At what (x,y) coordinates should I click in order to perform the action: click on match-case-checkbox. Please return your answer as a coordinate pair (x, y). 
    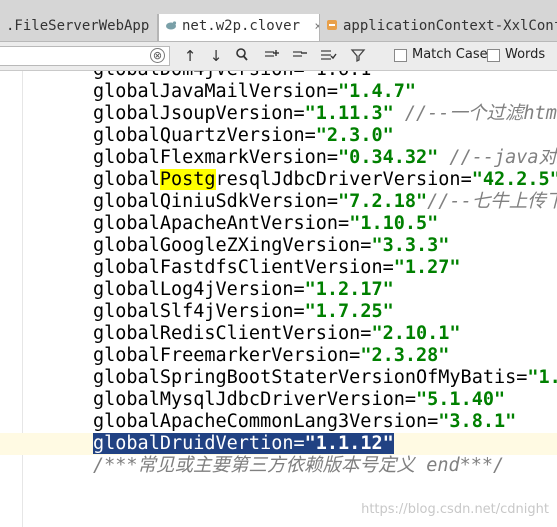
    Looking at the image, I should click on (400, 55).